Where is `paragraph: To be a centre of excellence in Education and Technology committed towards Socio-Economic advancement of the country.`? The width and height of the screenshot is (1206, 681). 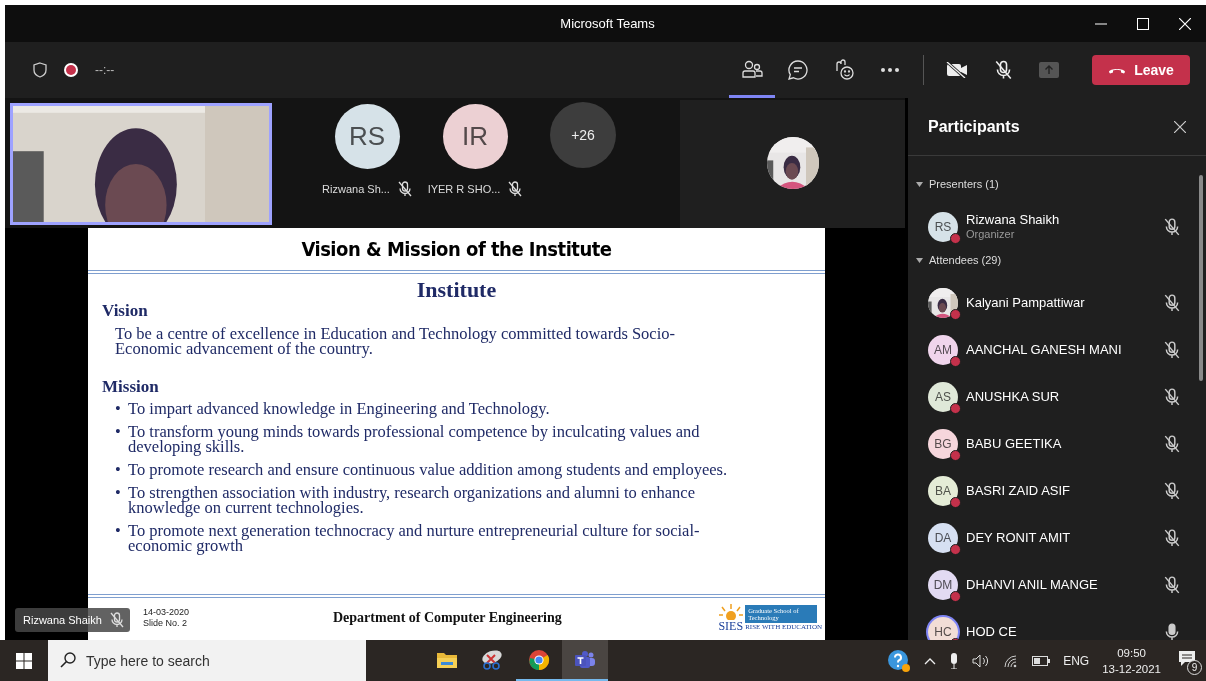 paragraph: To be a centre of excellence in Education and Technology committed towards Socio-Economic advancement of the country. is located at coordinates (396, 341).